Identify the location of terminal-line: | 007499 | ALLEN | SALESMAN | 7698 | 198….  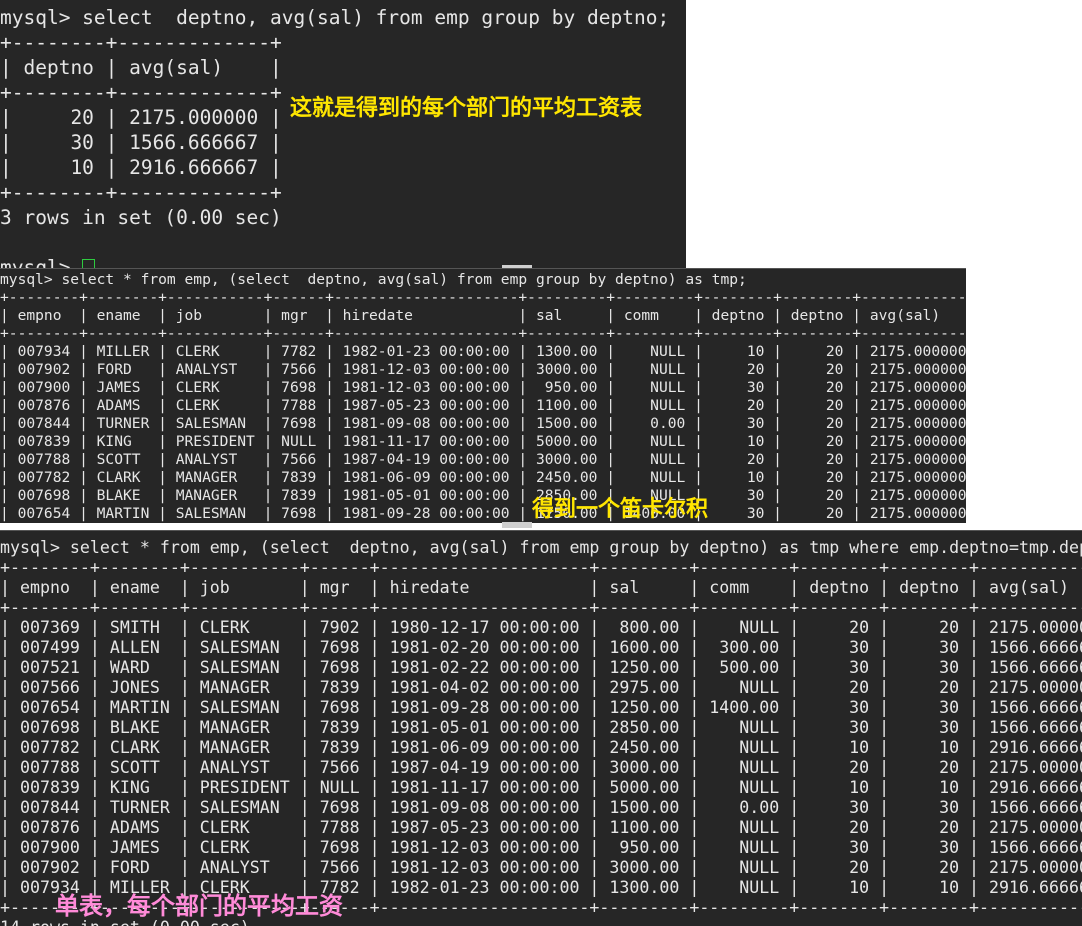
(541, 647).